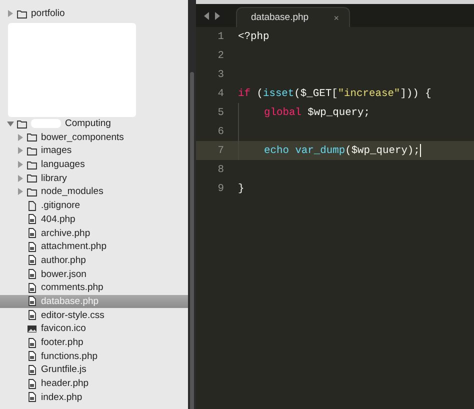  Describe the element at coordinates (220, 112) in the screenshot. I see `line-number: 5` at that location.